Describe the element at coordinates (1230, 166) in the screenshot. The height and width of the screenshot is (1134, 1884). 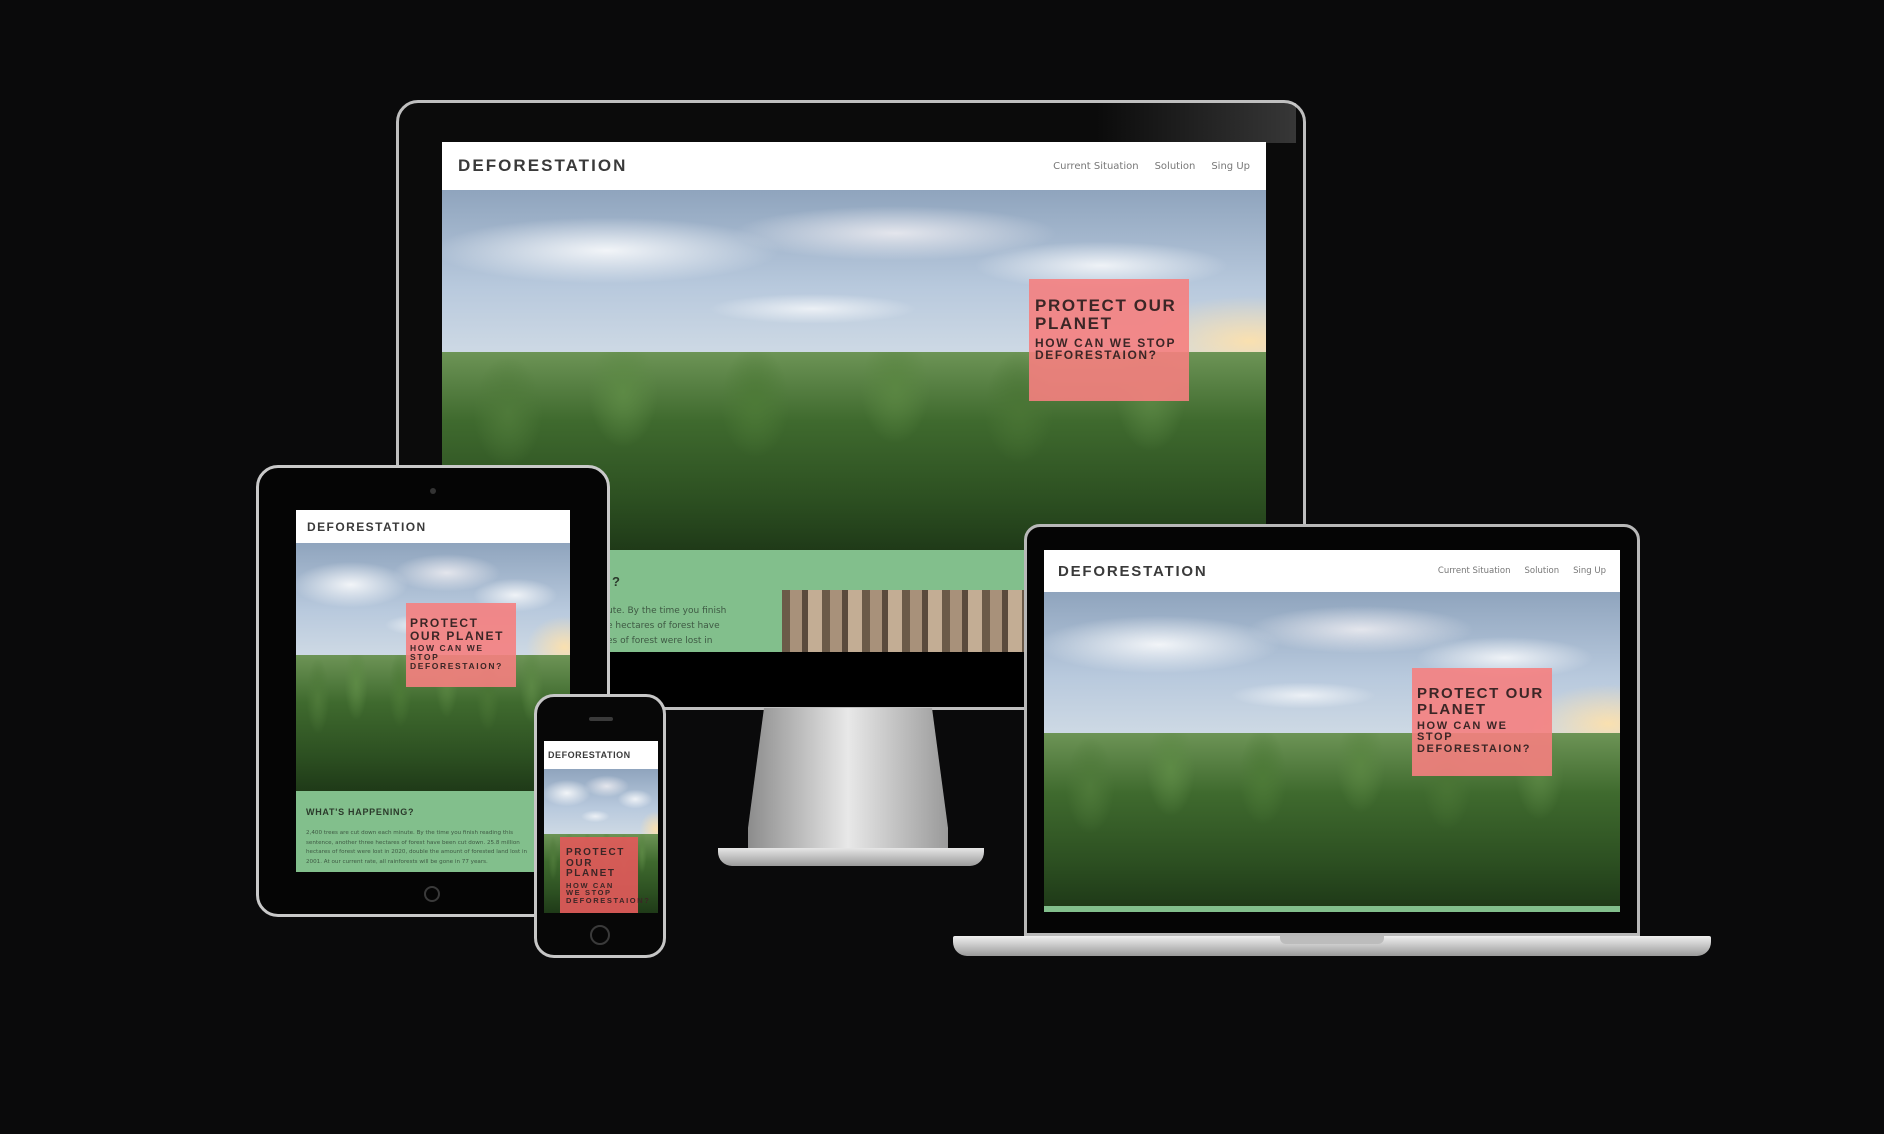
I see `nav-sign-up: Sing Up` at that location.